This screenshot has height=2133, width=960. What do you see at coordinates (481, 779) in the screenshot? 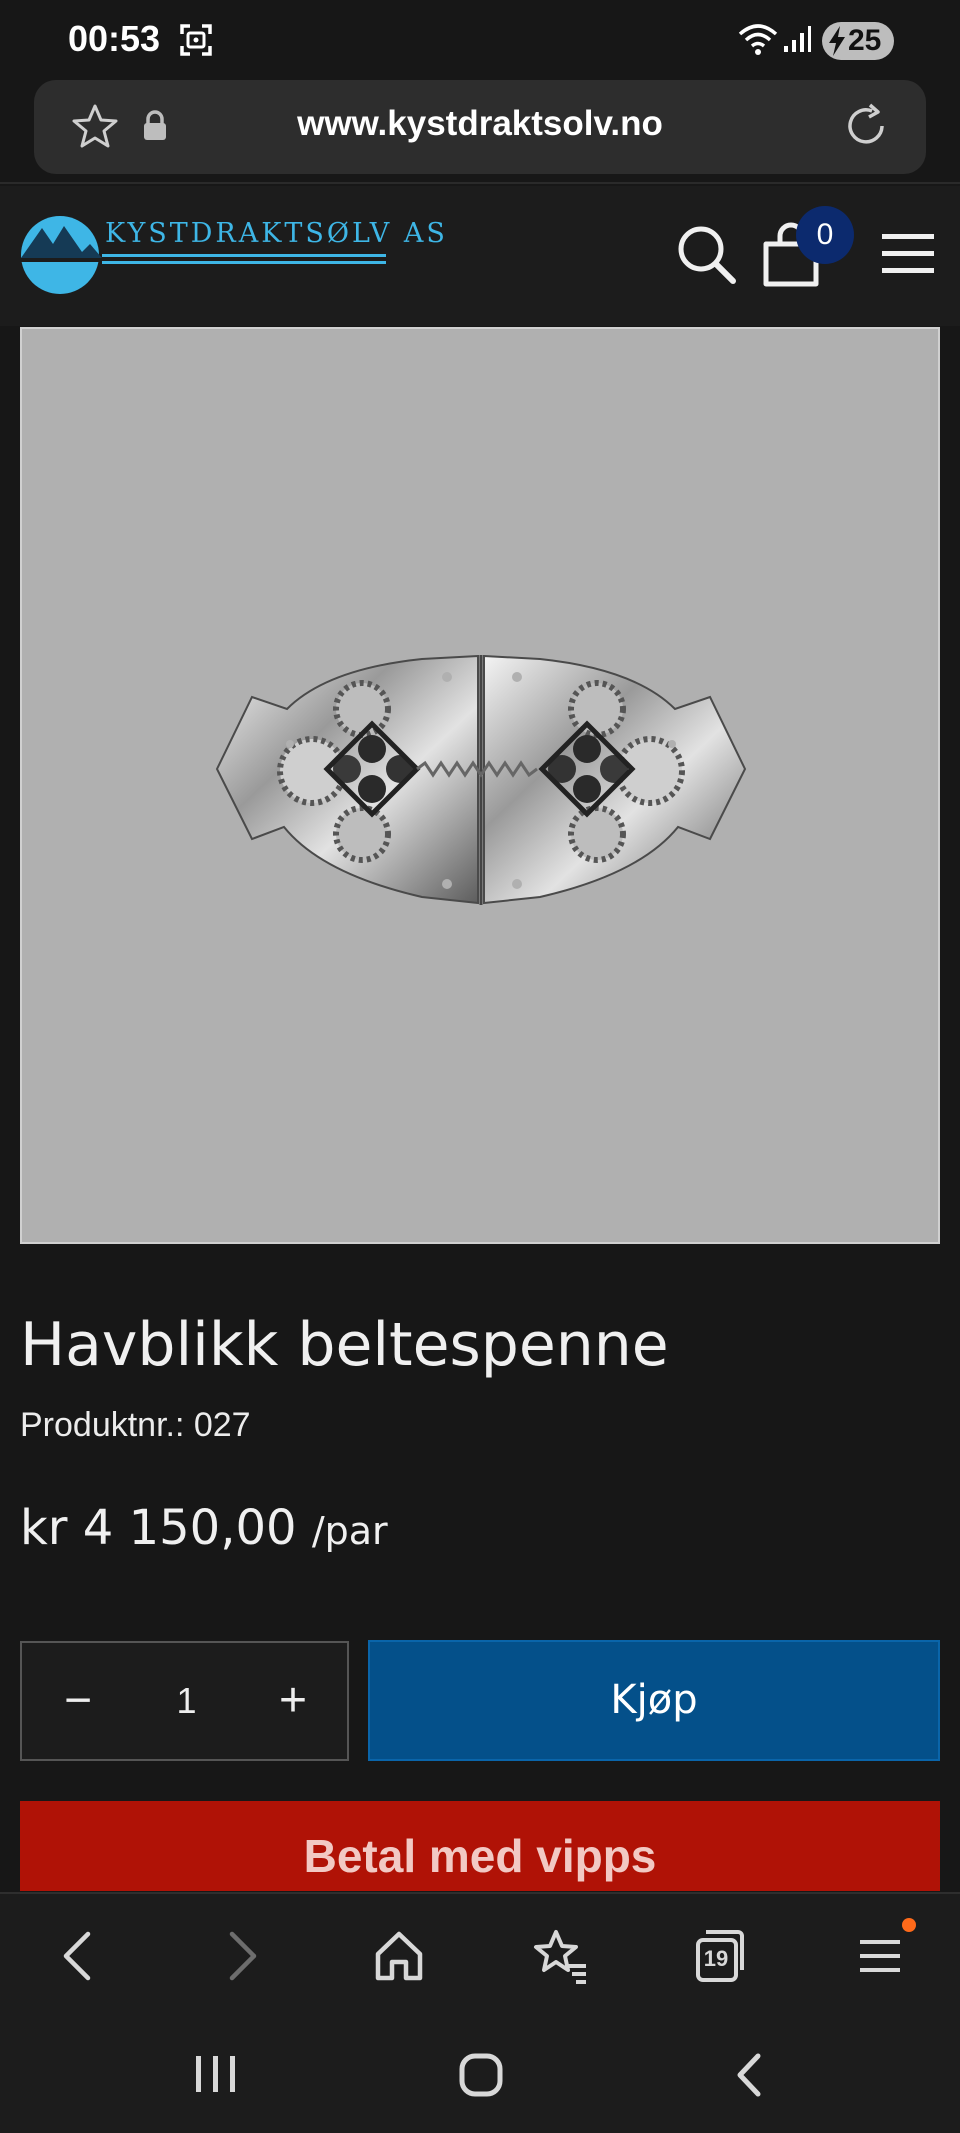
I see `belt-buckle-image` at bounding box center [481, 779].